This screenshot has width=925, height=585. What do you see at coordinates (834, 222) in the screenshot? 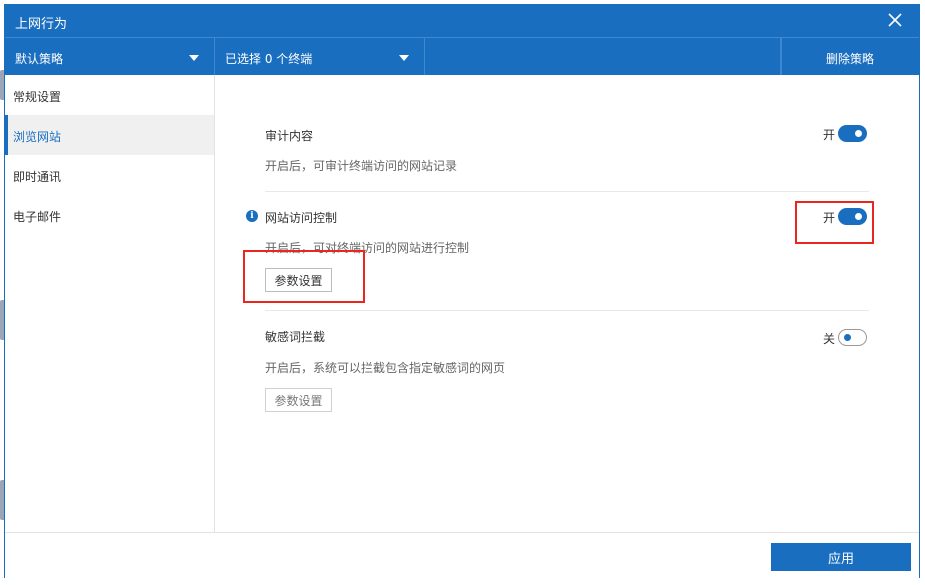
I see `highlight-box-toggle` at bounding box center [834, 222].